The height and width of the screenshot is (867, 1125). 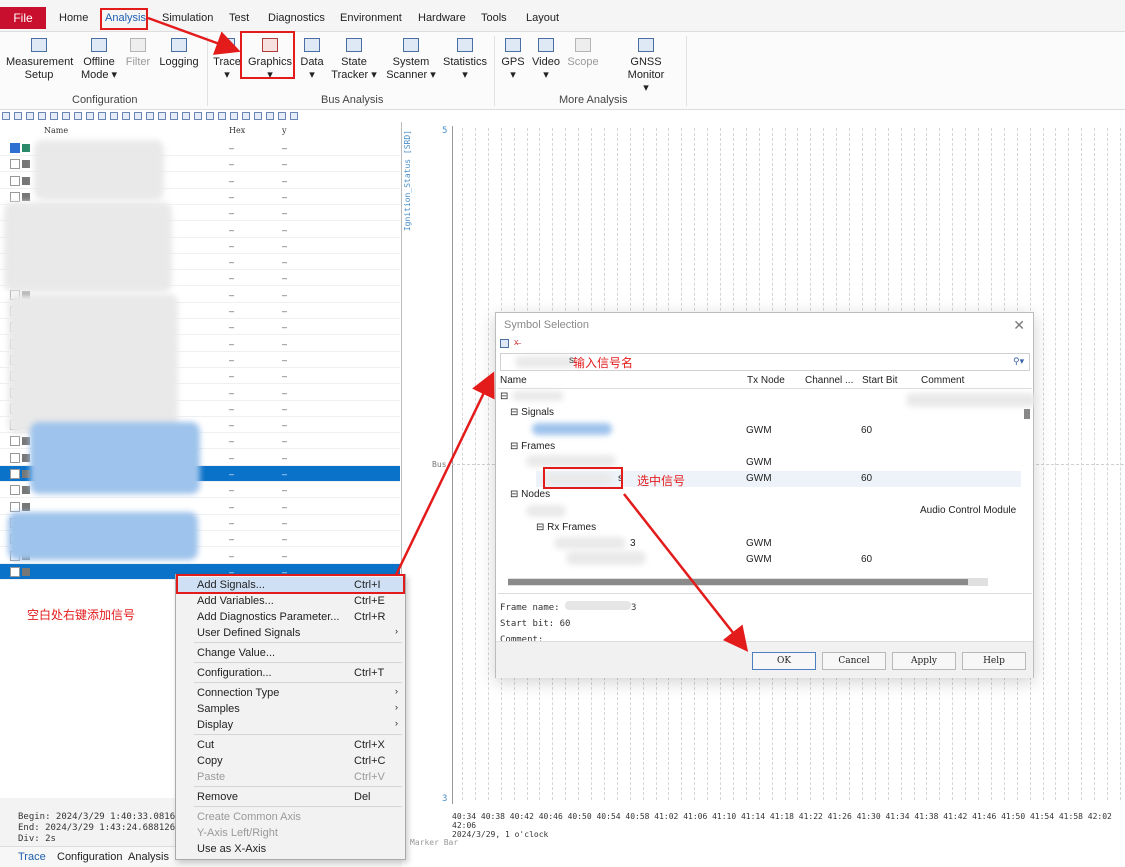 I want to click on arrow-to-graphics, so click(x=194, y=35).